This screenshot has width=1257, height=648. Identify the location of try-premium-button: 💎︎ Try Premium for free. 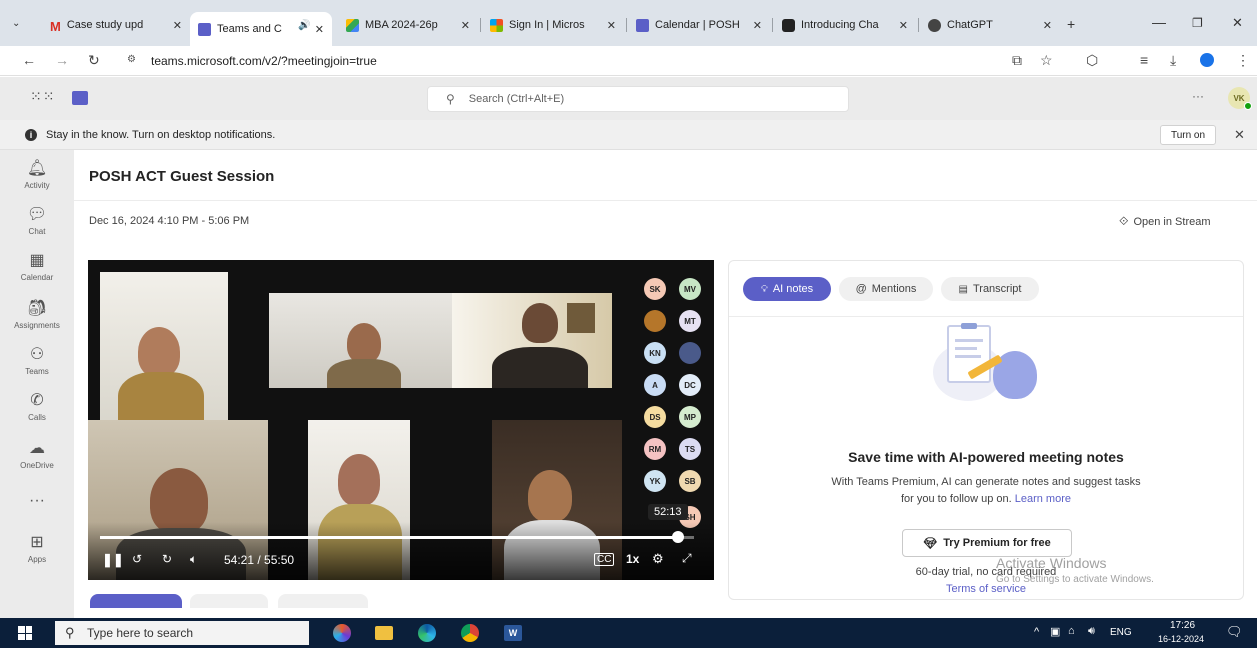
(987, 543).